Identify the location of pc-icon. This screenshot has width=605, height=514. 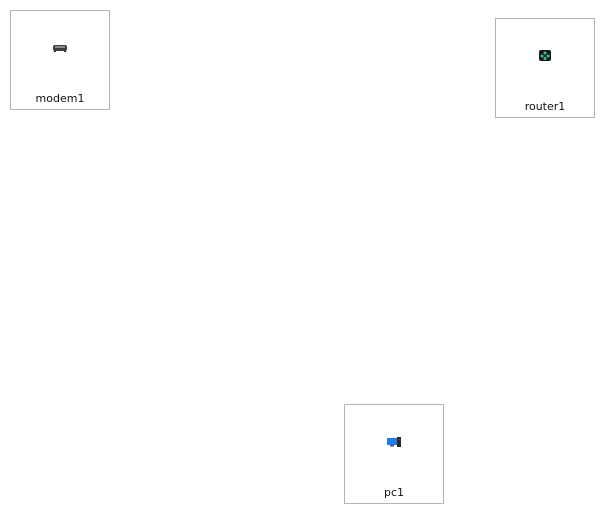
(394, 442).